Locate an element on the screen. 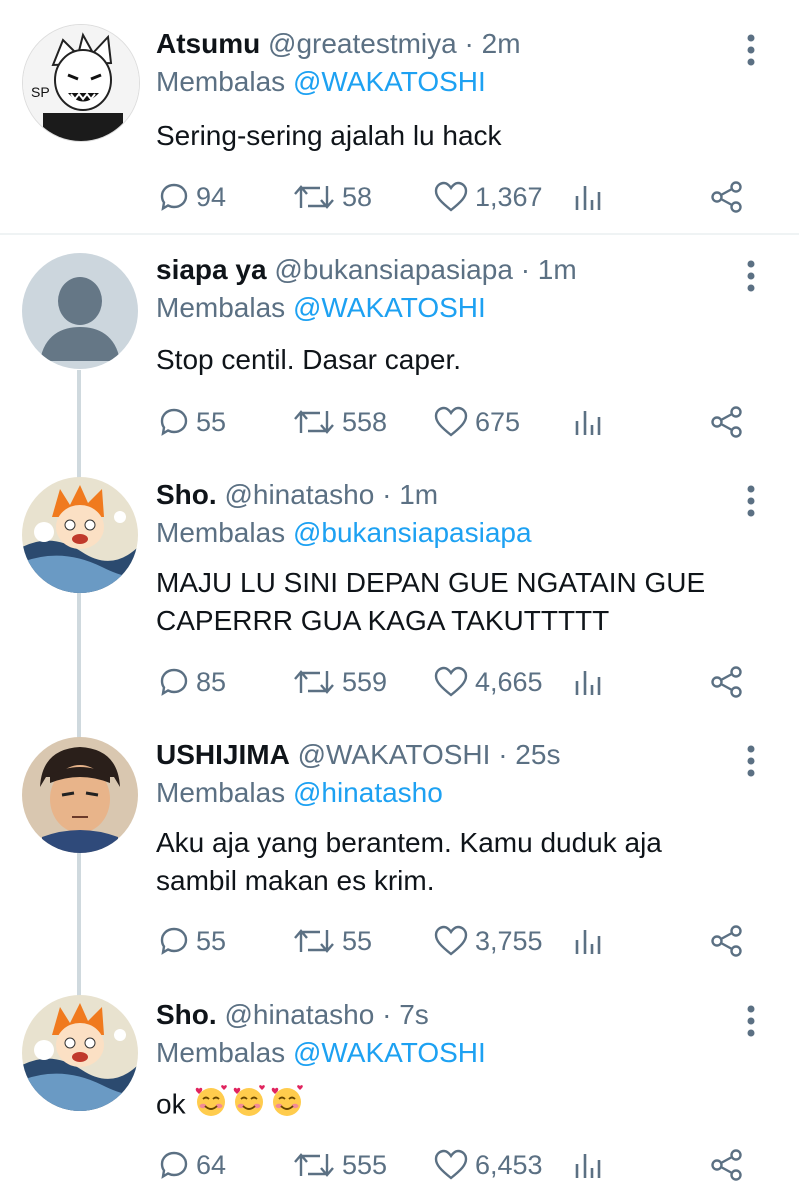 The height and width of the screenshot is (1200, 799). retweet-button: 58 is located at coordinates (332, 197).